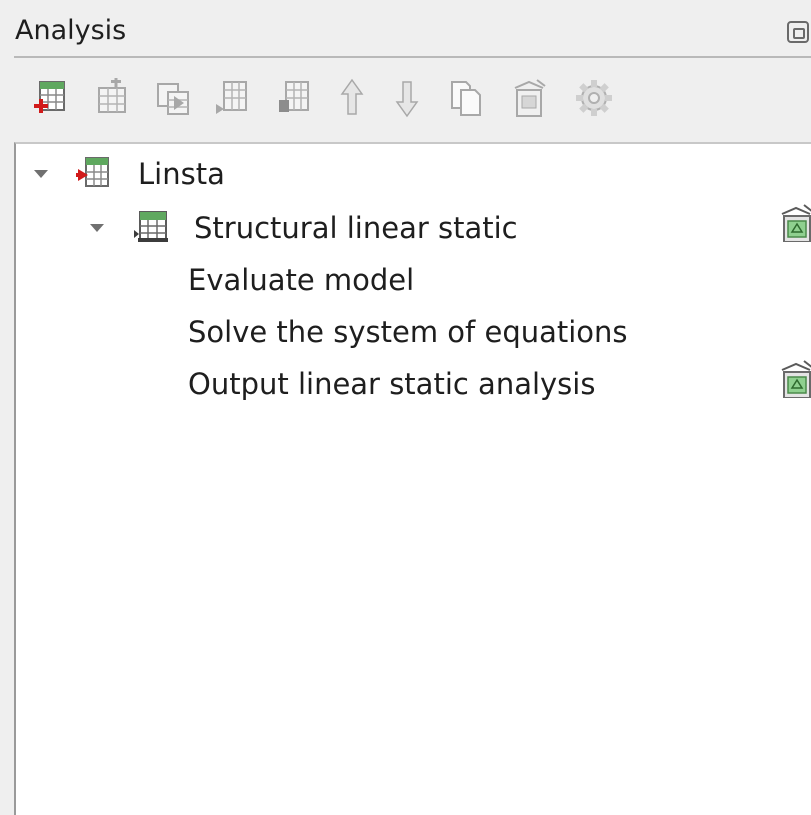 Image resolution: width=811 pixels, height=815 pixels. I want to click on tree-item-label: Linsta, so click(181, 174).